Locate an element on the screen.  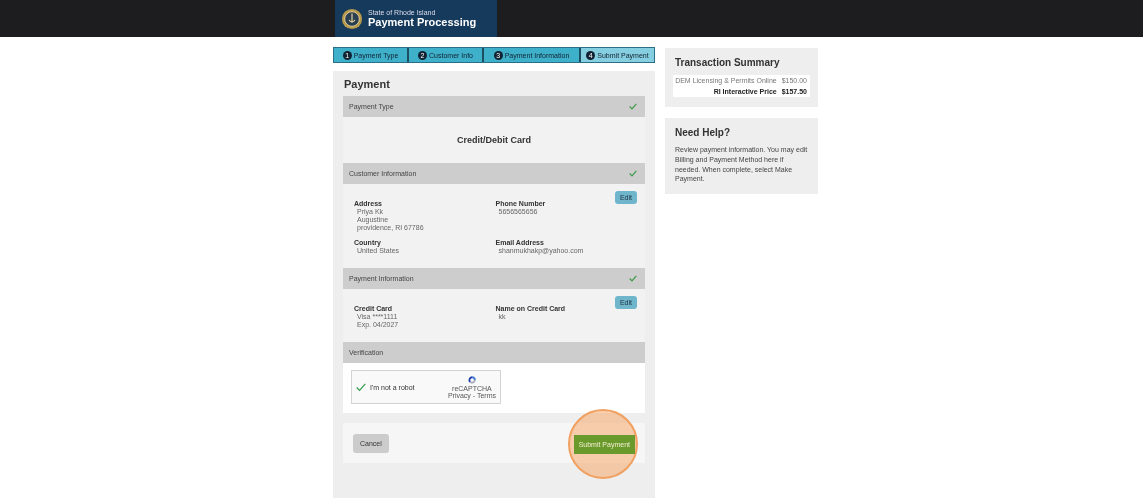
seal-icon is located at coordinates (352, 18).